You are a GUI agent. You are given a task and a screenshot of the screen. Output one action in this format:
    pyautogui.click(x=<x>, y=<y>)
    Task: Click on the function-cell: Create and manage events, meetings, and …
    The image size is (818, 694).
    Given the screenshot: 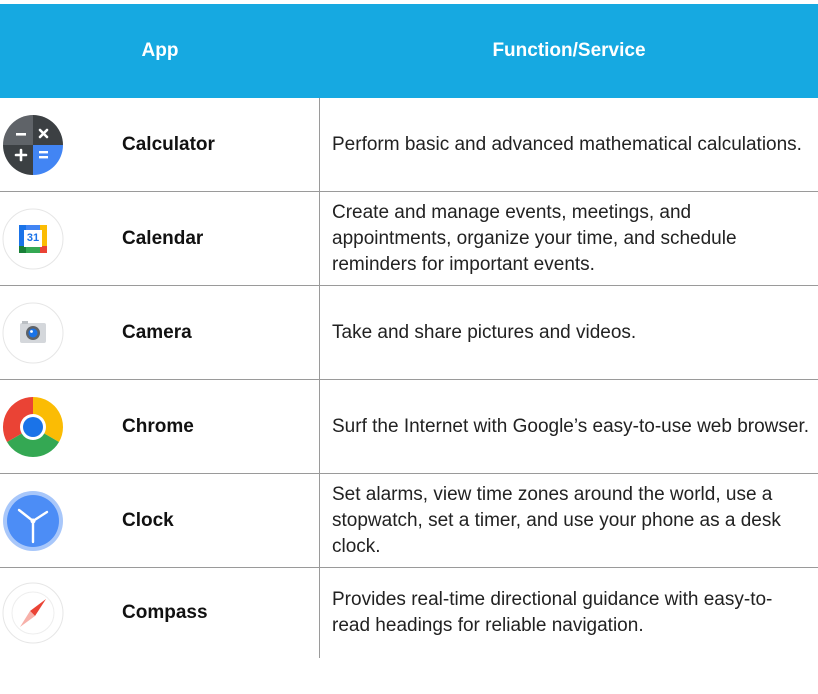 What is the action you would take?
    pyautogui.click(x=569, y=238)
    